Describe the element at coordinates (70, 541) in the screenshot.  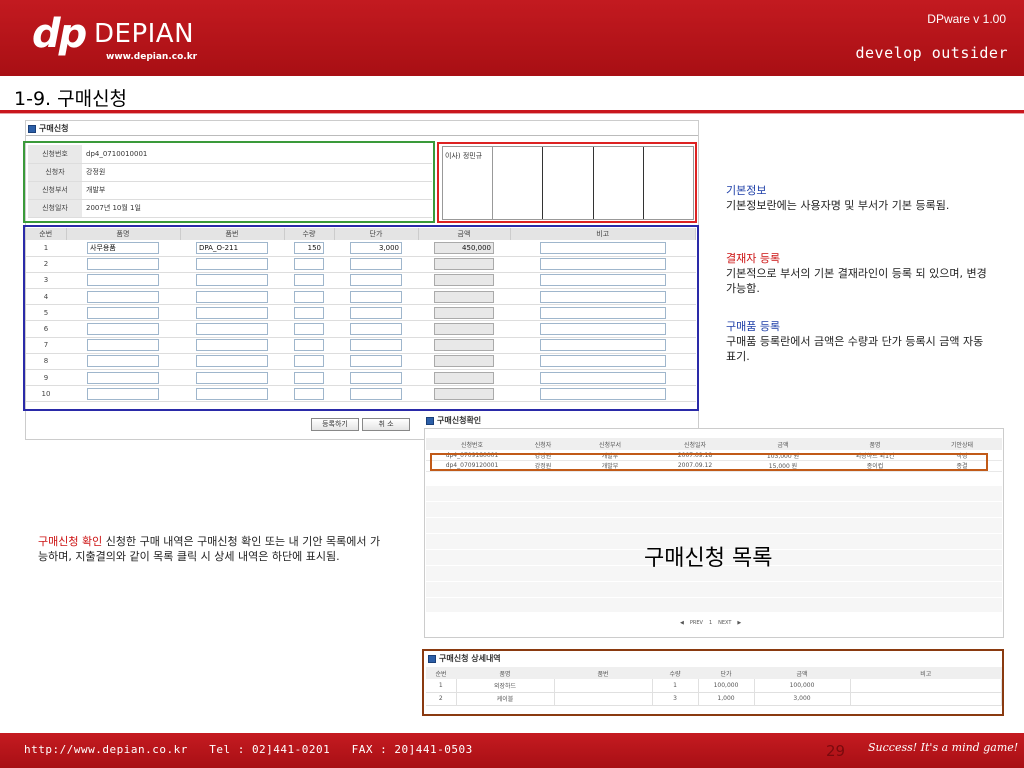
I see `note-title: 구매신청 확인` at that location.